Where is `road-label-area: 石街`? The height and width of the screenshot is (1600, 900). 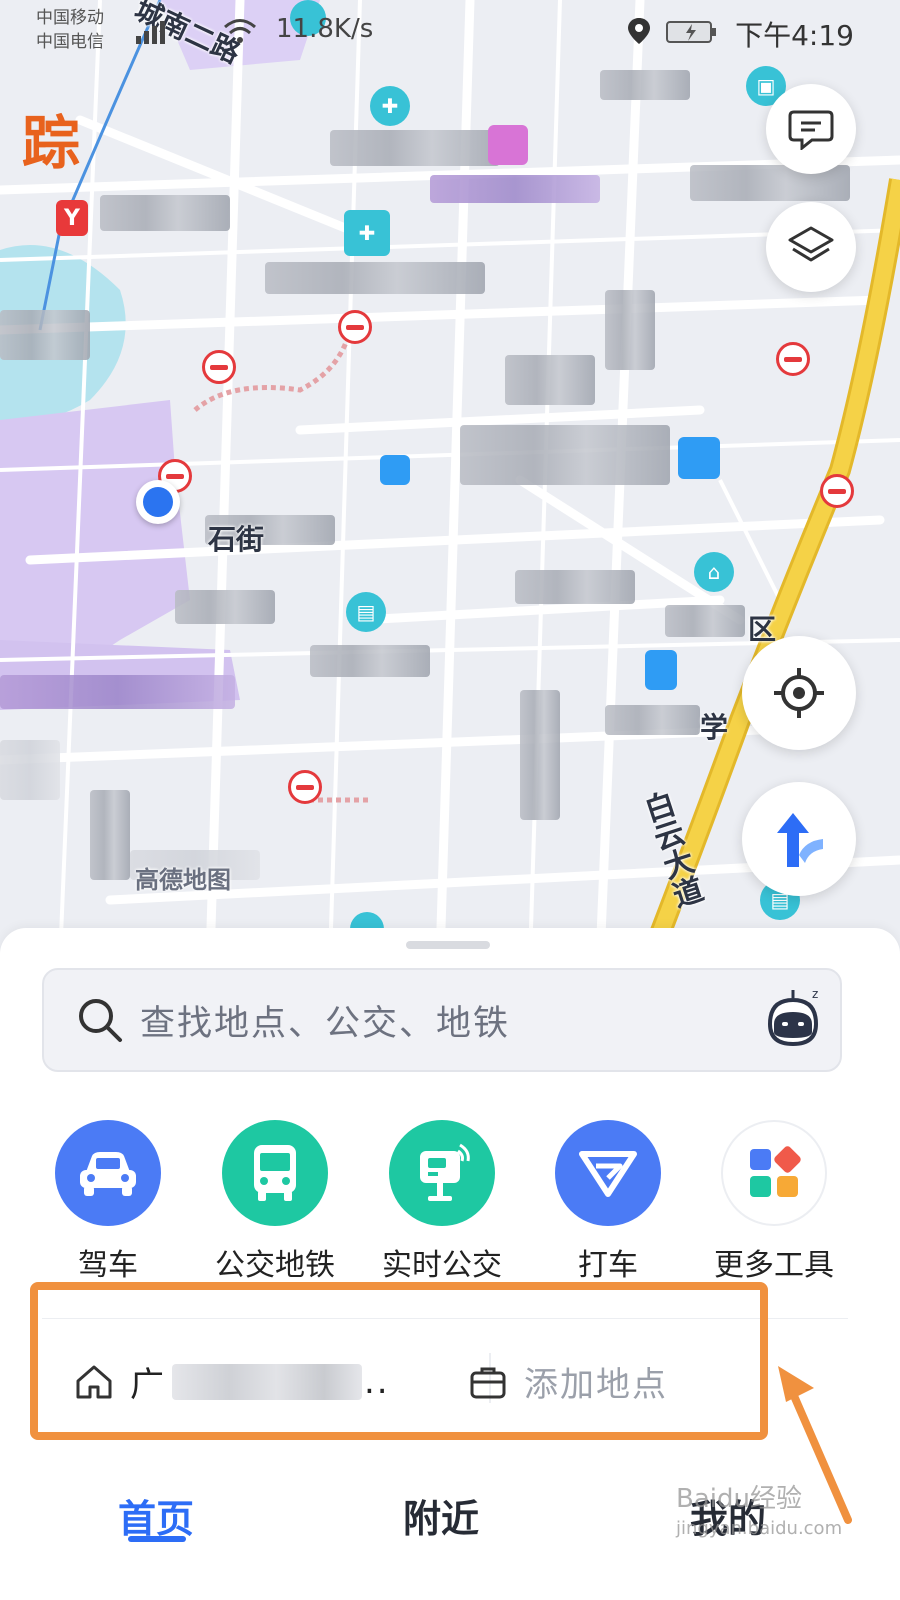 road-label-area: 石街 is located at coordinates (236, 539).